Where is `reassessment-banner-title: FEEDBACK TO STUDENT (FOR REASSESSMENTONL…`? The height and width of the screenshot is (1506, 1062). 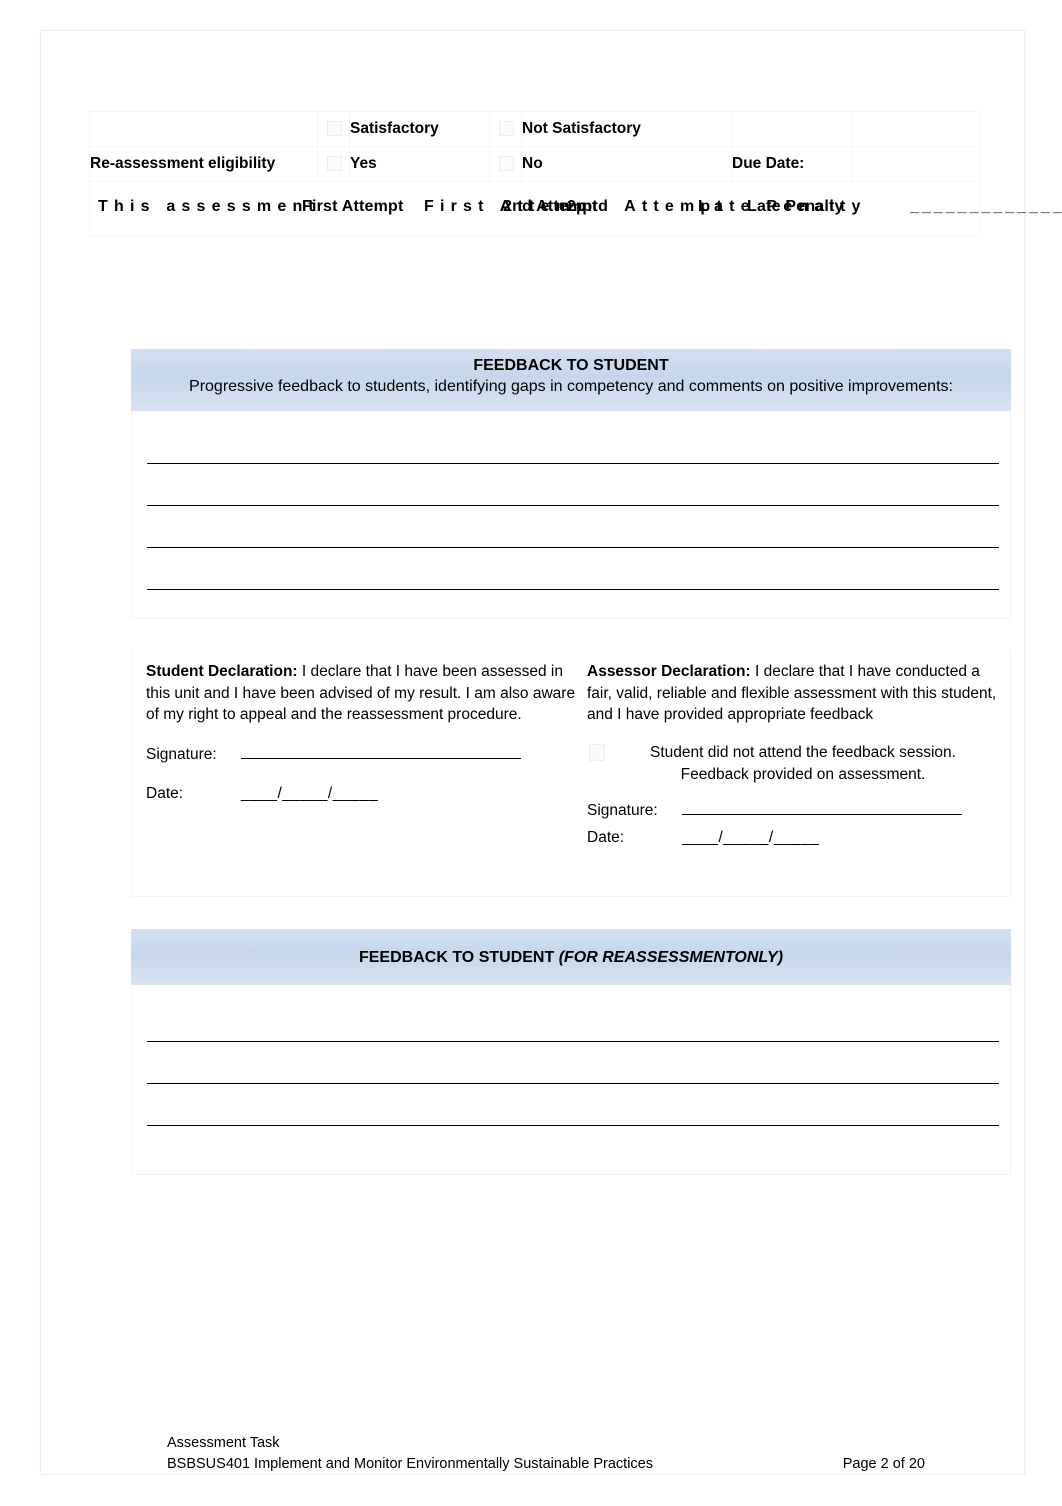 reassessment-banner-title: FEEDBACK TO STUDENT (FOR REASSESSMENTONL… is located at coordinates (571, 957).